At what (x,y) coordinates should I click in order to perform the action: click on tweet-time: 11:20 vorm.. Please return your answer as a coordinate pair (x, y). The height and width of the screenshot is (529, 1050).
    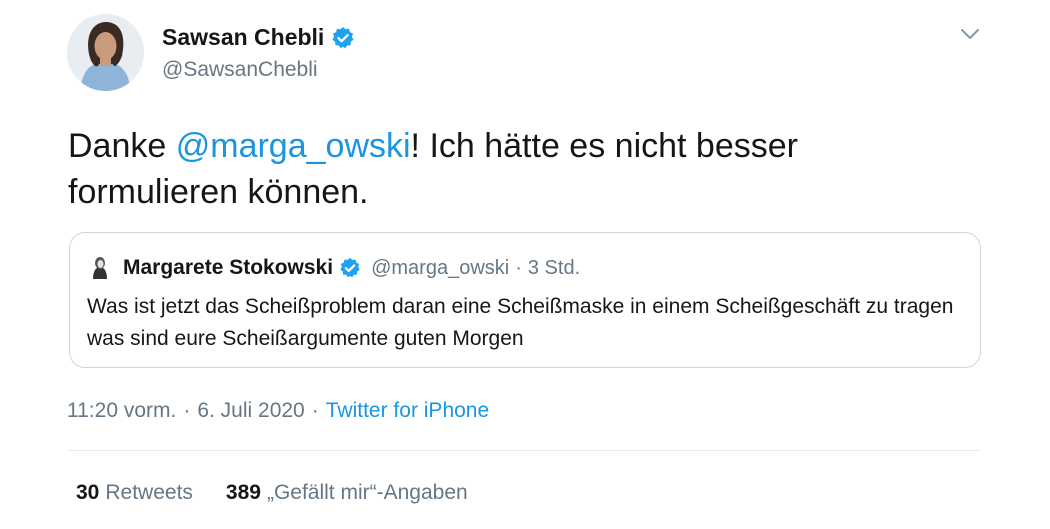
    Looking at the image, I should click on (121, 411).